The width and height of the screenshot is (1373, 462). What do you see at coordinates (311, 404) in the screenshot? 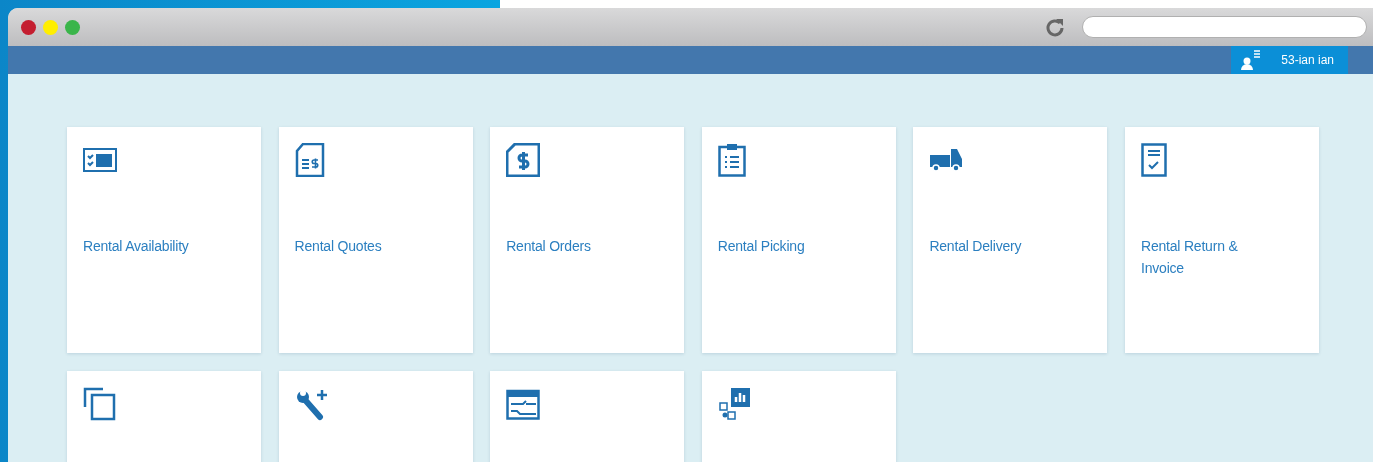
I see `wrench-plus-icon` at bounding box center [311, 404].